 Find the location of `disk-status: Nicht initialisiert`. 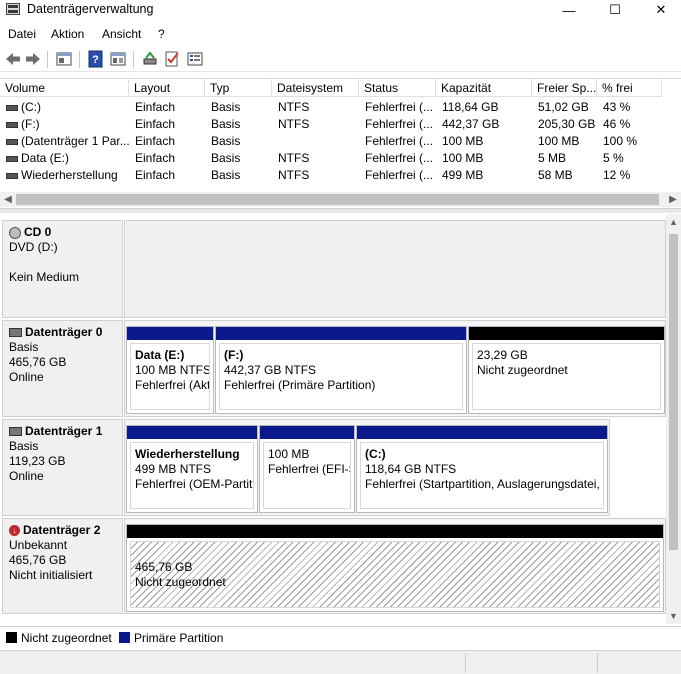

disk-status: Nicht initialisiert is located at coordinates (51, 575).